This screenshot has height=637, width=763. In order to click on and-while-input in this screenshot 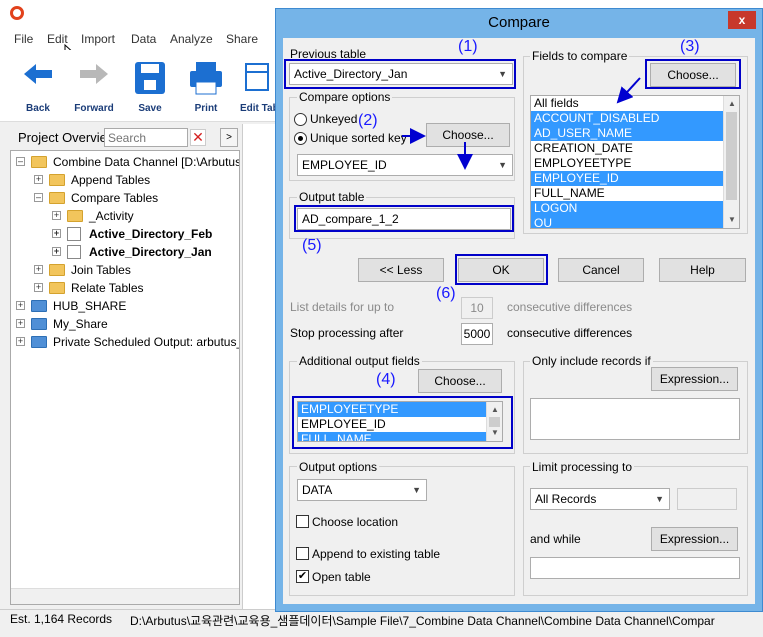, I will do `click(635, 568)`.